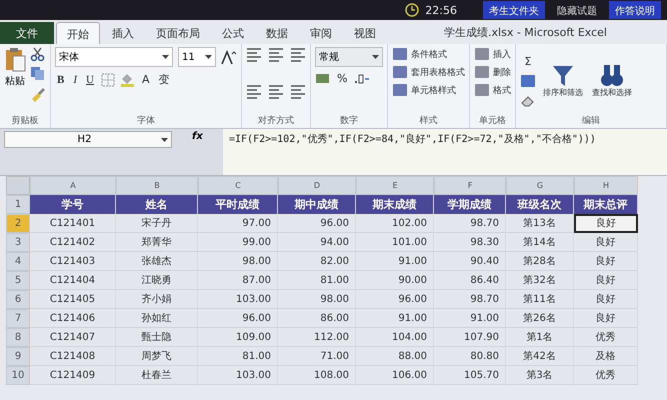 The height and width of the screenshot is (400, 667). Describe the element at coordinates (107, 79) in the screenshot. I see `border-icon` at that location.